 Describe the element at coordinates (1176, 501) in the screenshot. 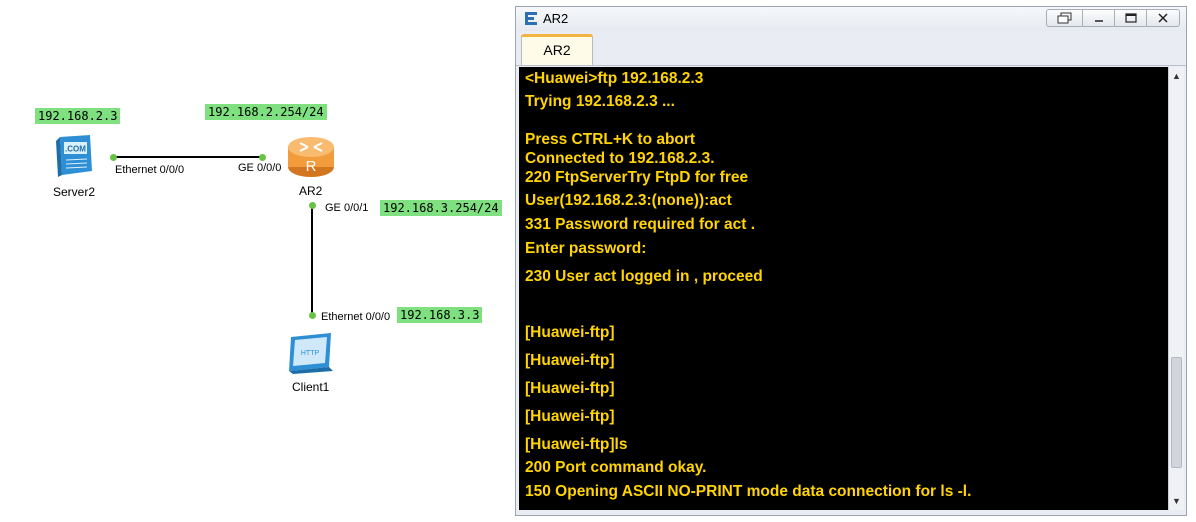

I see `scroll-down-icon: ▼` at that location.